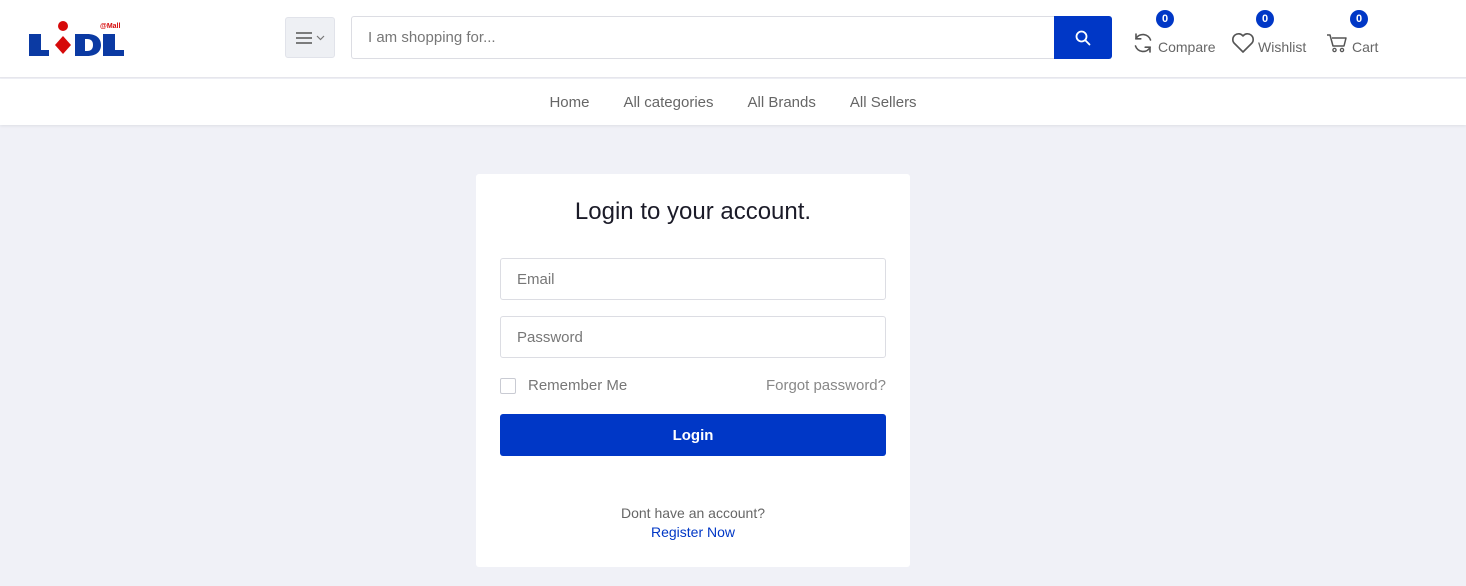 Image resolution: width=1466 pixels, height=586 pixels. What do you see at coordinates (303, 37) in the screenshot?
I see `hamburger-icon` at bounding box center [303, 37].